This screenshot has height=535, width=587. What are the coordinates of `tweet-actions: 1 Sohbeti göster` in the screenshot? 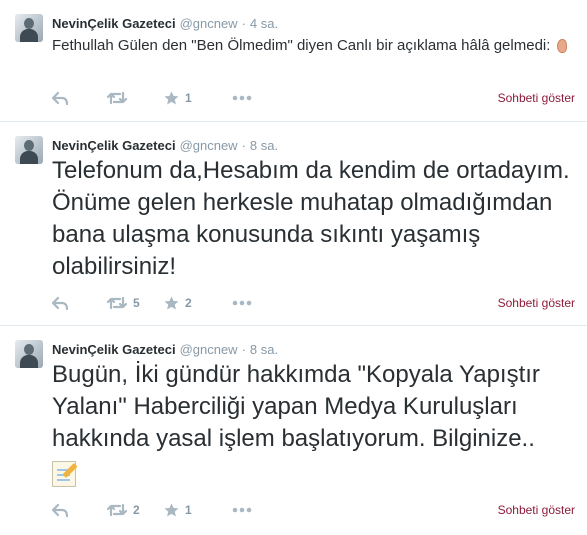 It's located at (313, 98).